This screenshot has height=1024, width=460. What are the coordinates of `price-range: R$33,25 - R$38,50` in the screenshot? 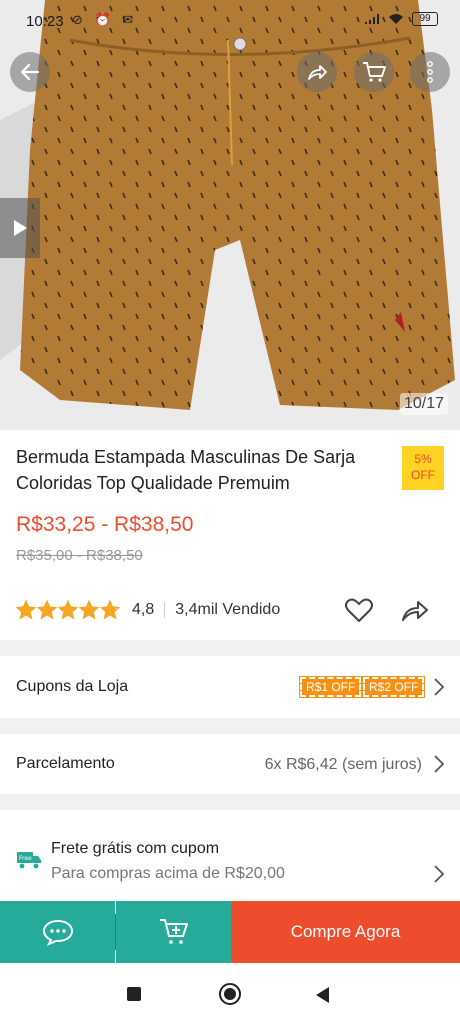 It's located at (105, 524).